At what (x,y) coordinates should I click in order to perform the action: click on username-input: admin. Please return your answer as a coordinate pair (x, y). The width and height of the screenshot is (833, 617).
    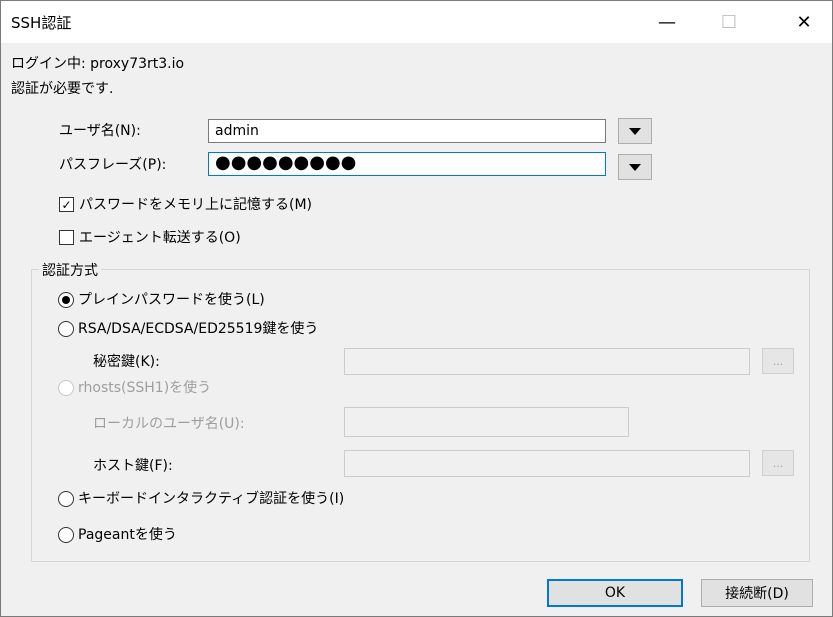
    Looking at the image, I should click on (407, 131).